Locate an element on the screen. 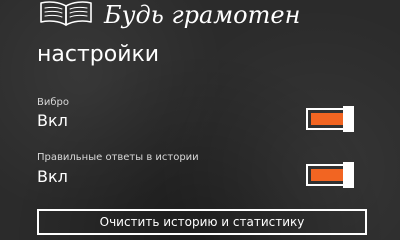 The width and height of the screenshot is (400, 240). vibro-toggle is located at coordinates (330, 119).